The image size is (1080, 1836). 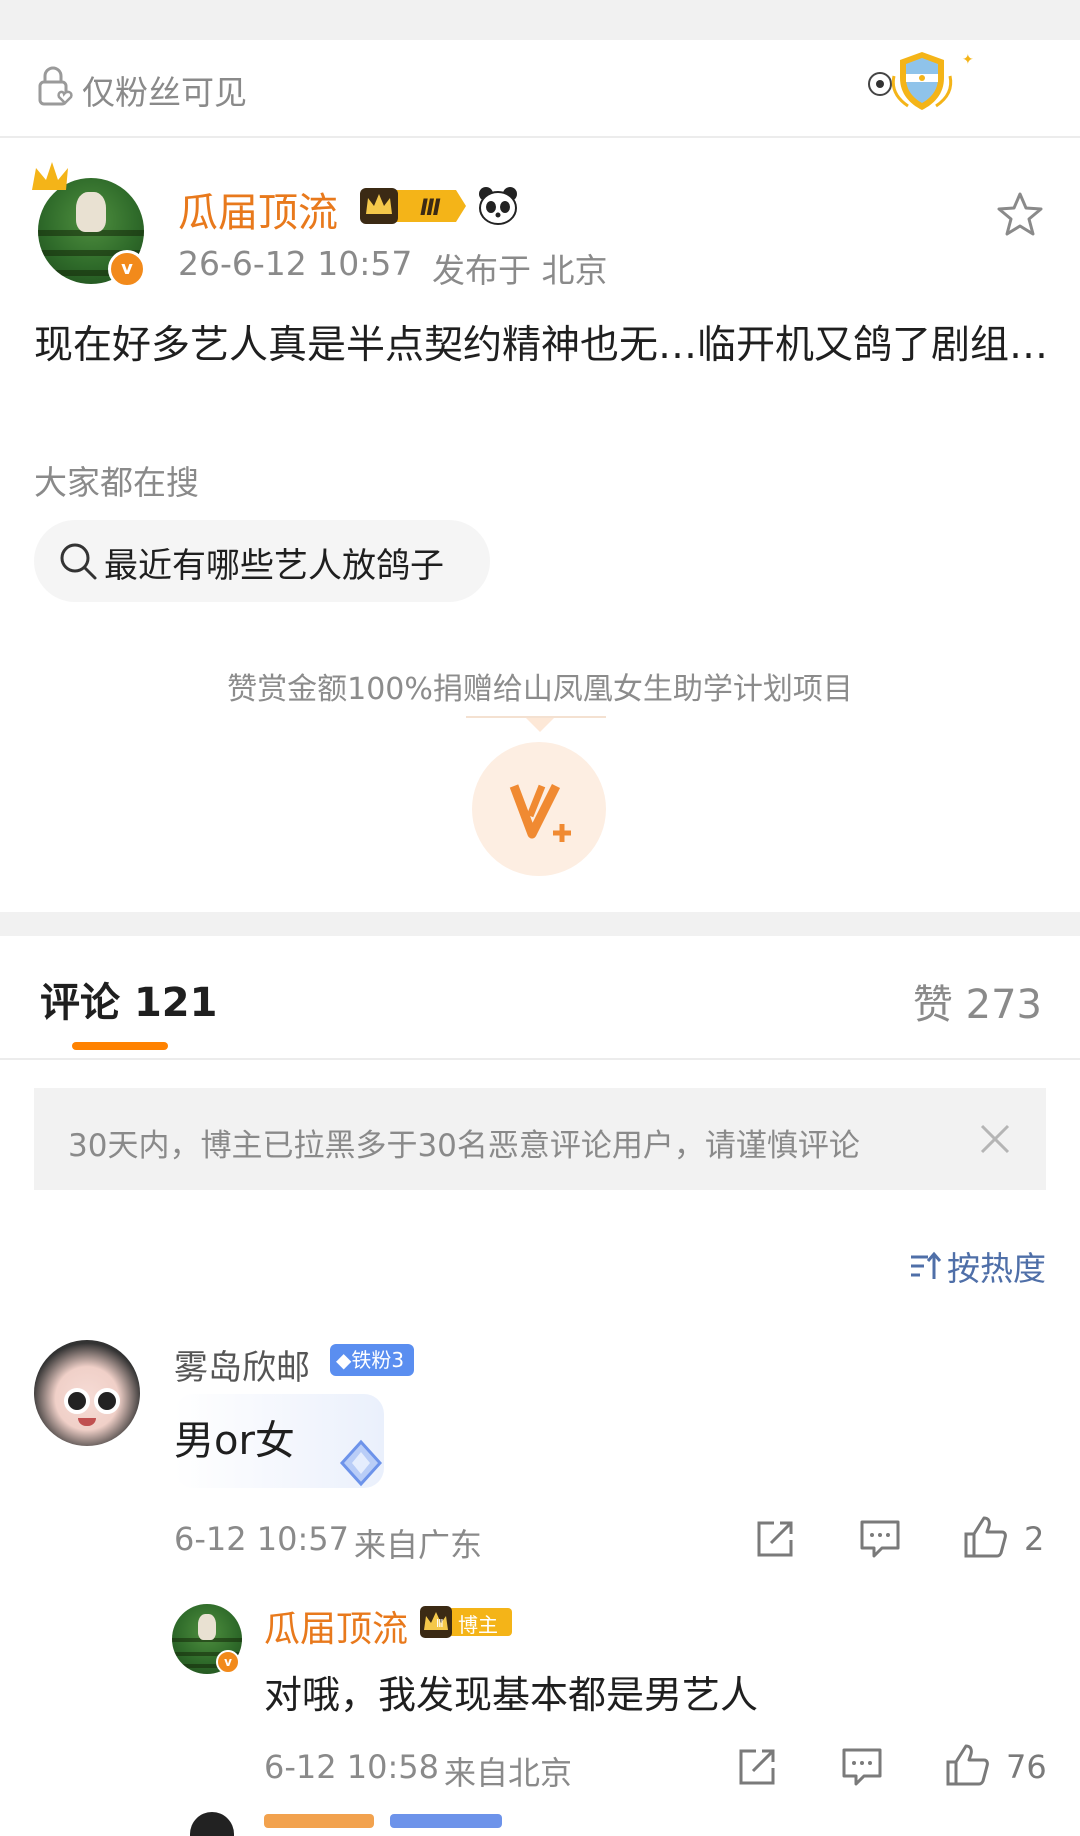 What do you see at coordinates (440, 1623) in the screenshot?
I see `blogger-badge-level: Ⅲ` at bounding box center [440, 1623].